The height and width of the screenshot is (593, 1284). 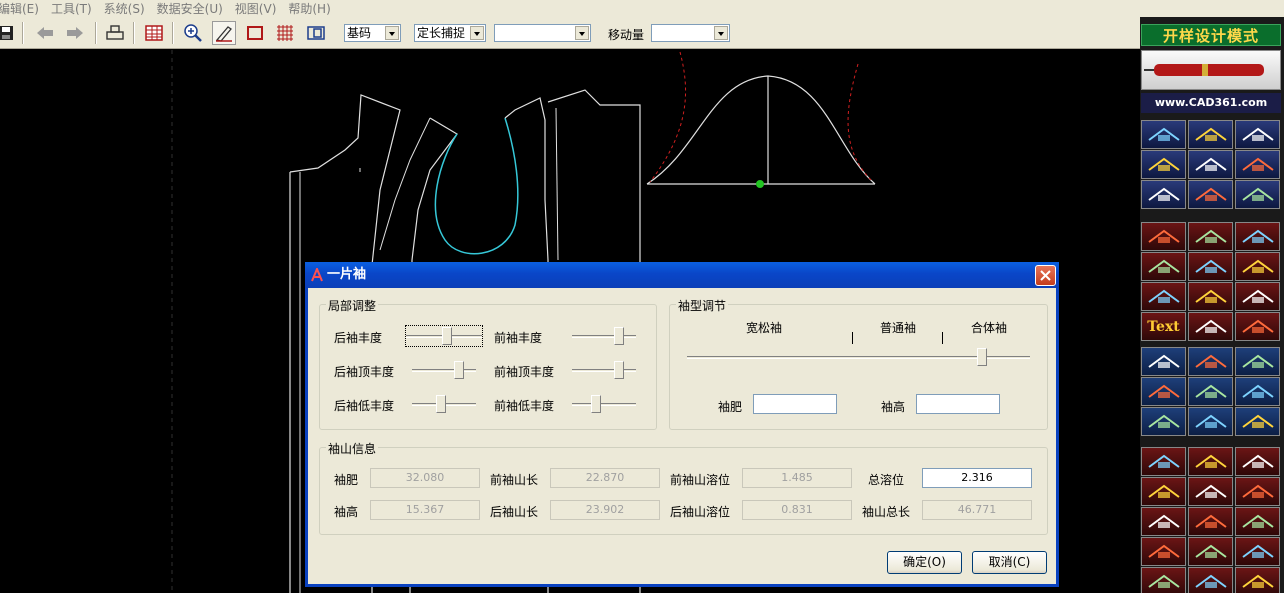 What do you see at coordinates (1257, 326) in the screenshot?
I see `delete-tool-icon` at bounding box center [1257, 326].